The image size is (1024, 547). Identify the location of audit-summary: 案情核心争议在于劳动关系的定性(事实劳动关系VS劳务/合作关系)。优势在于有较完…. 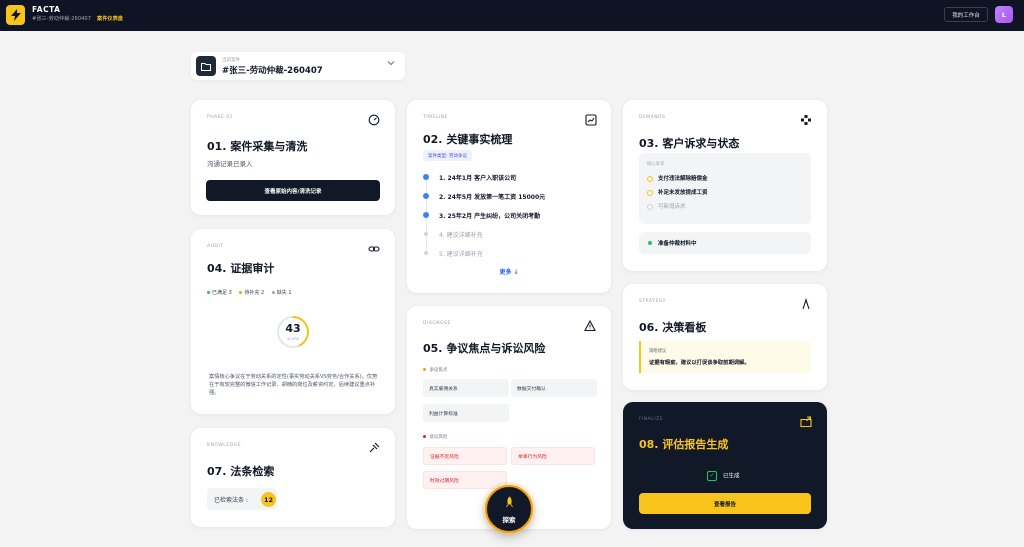
(293, 385).